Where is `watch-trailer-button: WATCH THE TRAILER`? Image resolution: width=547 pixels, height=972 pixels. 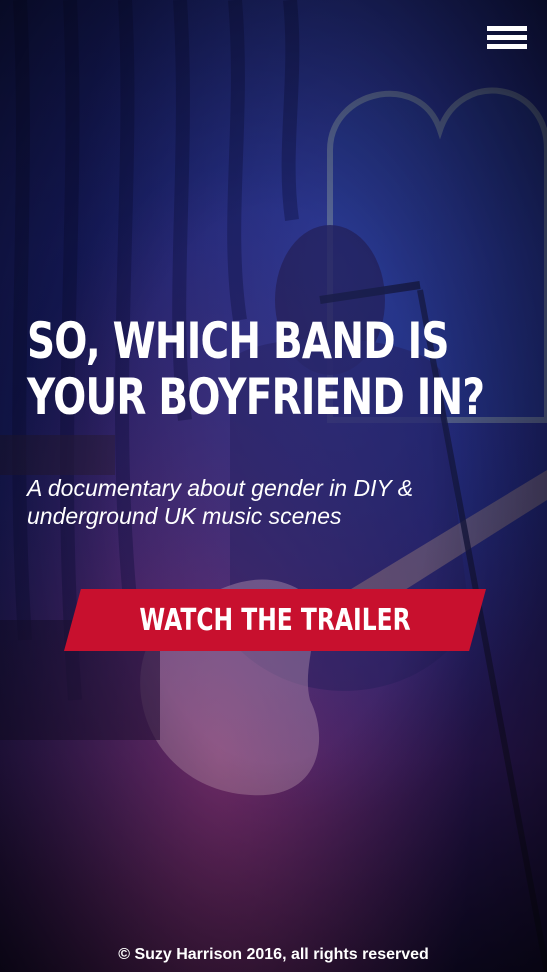 watch-trailer-button: WATCH THE TRAILER is located at coordinates (275, 620).